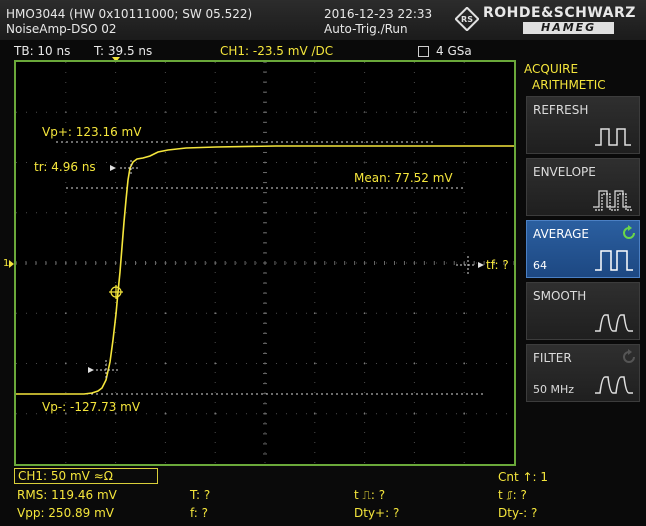 Image resolution: width=646 pixels, height=526 pixels. Describe the element at coordinates (65, 167) in the screenshot. I see `rise-time-label: tr: 4.96 ns` at that location.